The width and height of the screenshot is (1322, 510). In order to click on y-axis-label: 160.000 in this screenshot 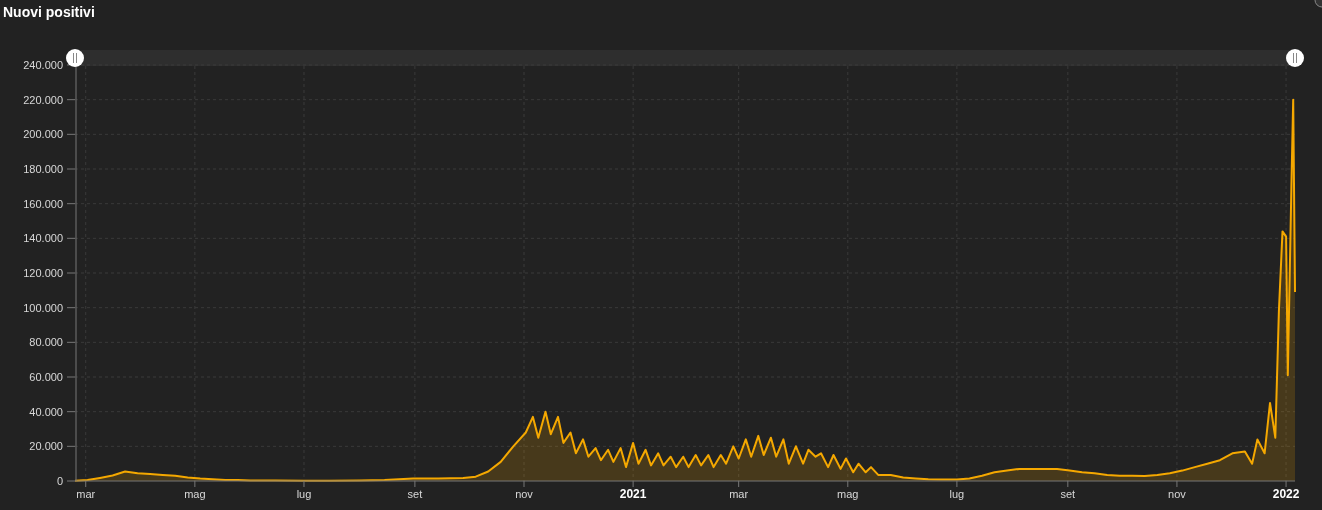, I will do `click(43, 203)`.